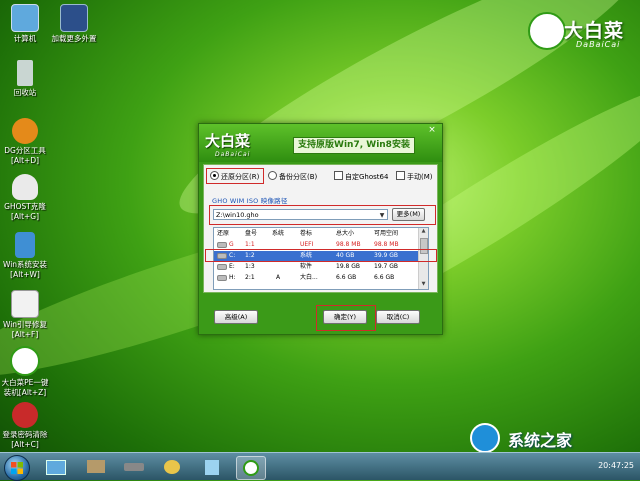 Image resolution: width=640 pixels, height=481 pixels. I want to click on total-size-cell: 6.6 GB, so click(346, 277).